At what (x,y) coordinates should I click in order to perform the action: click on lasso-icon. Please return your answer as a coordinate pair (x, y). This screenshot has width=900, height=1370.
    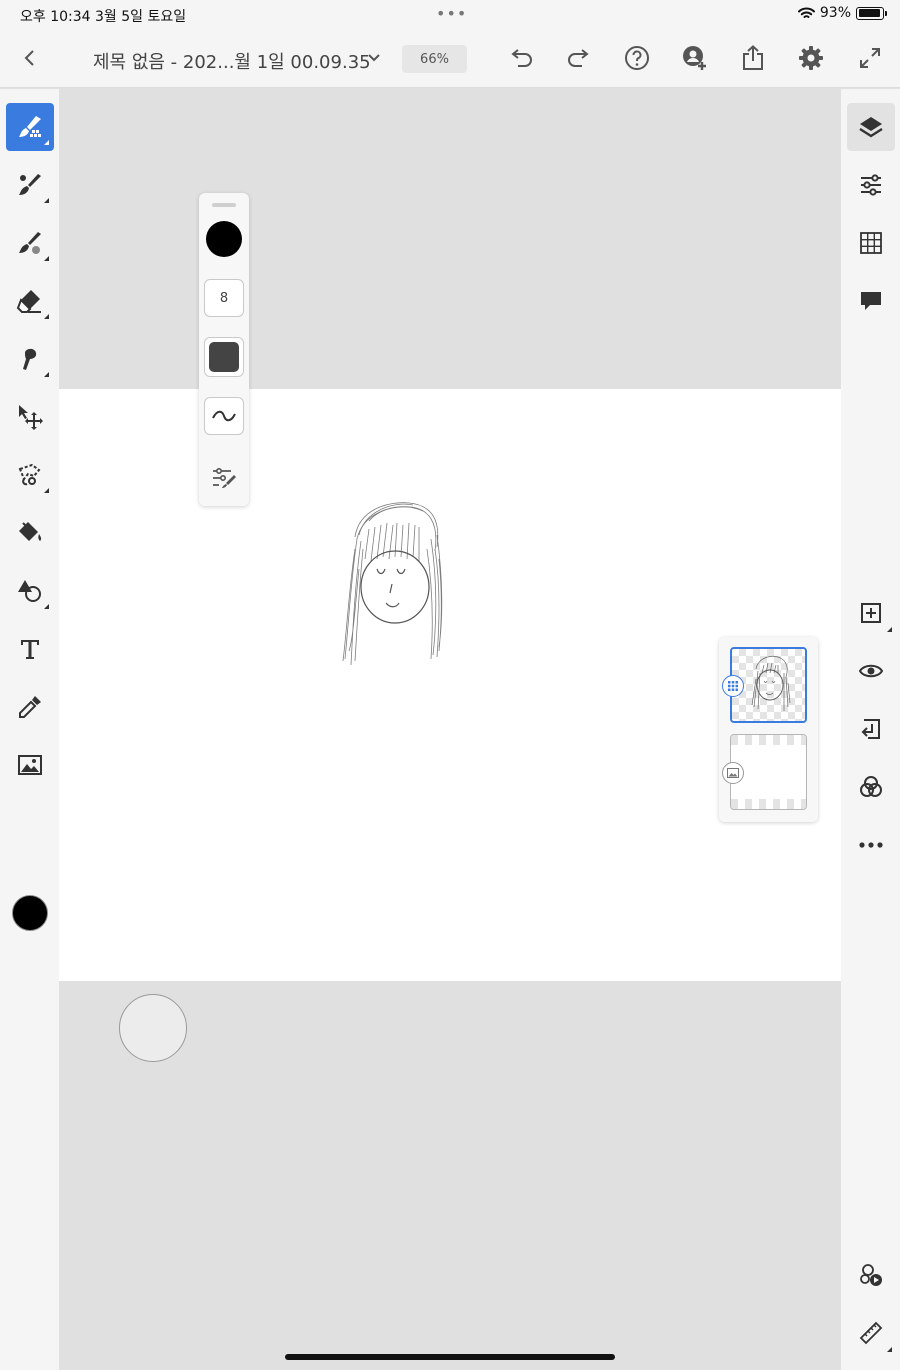
    Looking at the image, I should click on (29, 474).